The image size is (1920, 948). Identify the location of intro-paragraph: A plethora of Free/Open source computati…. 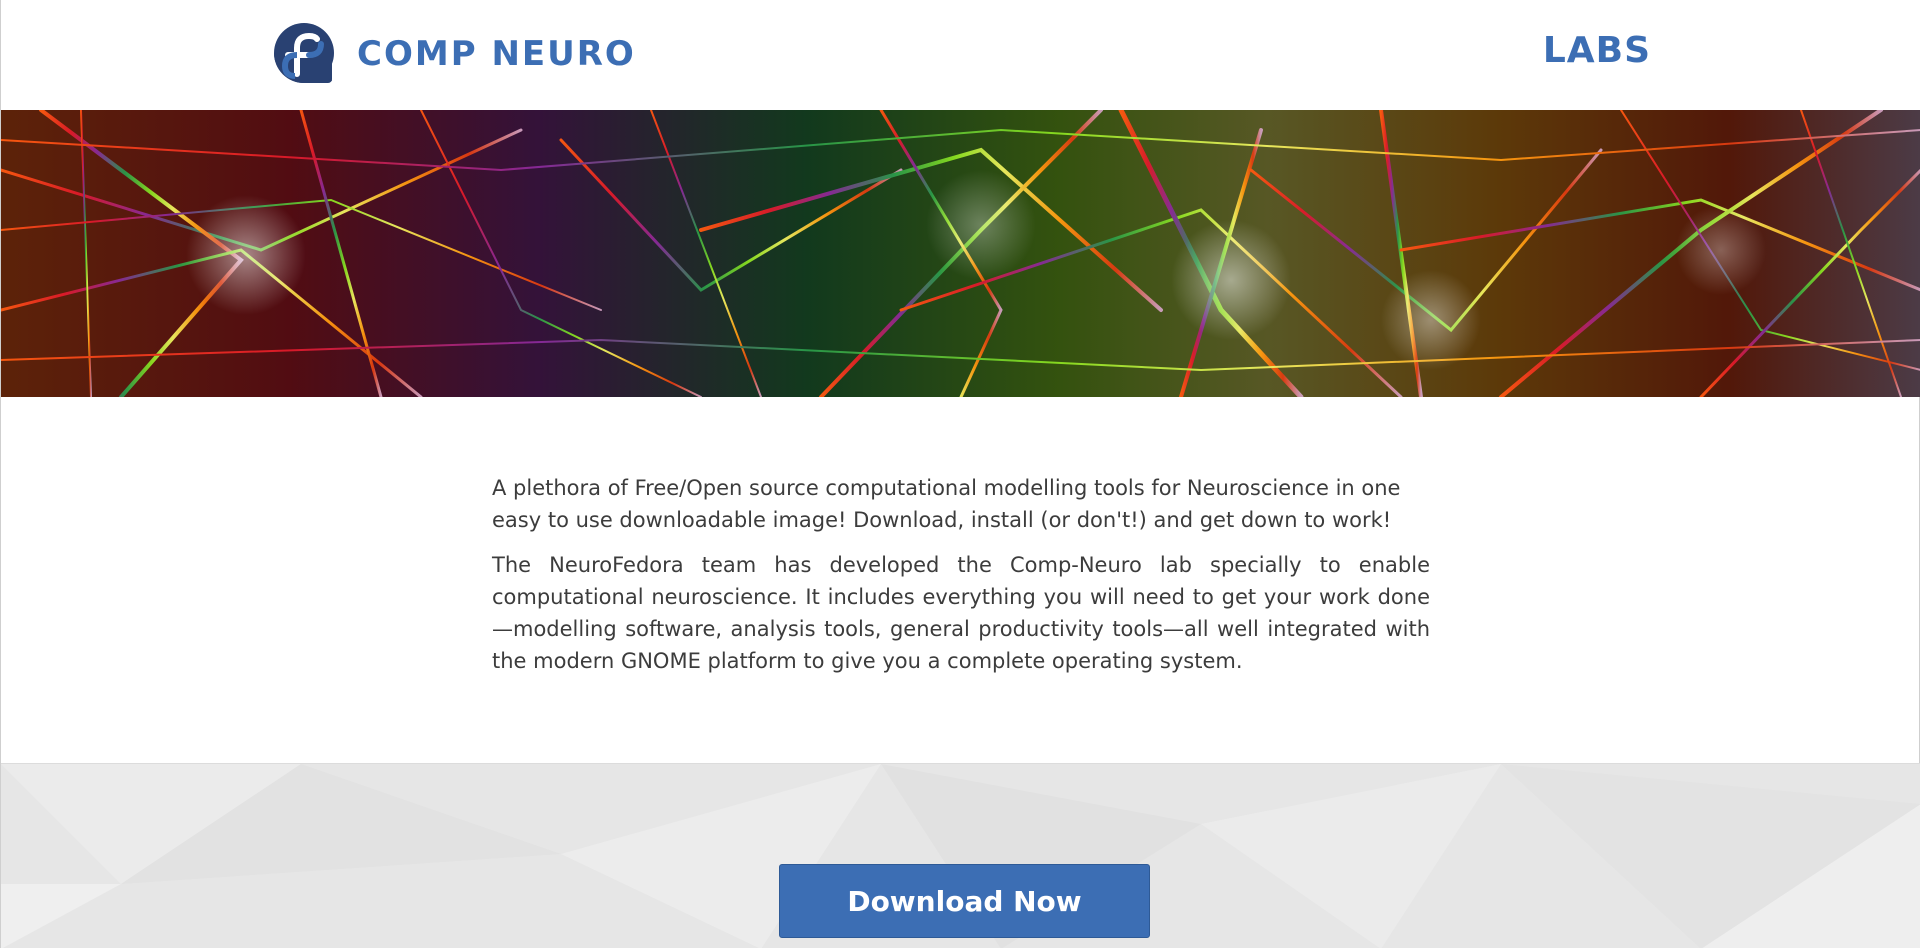
(946, 504).